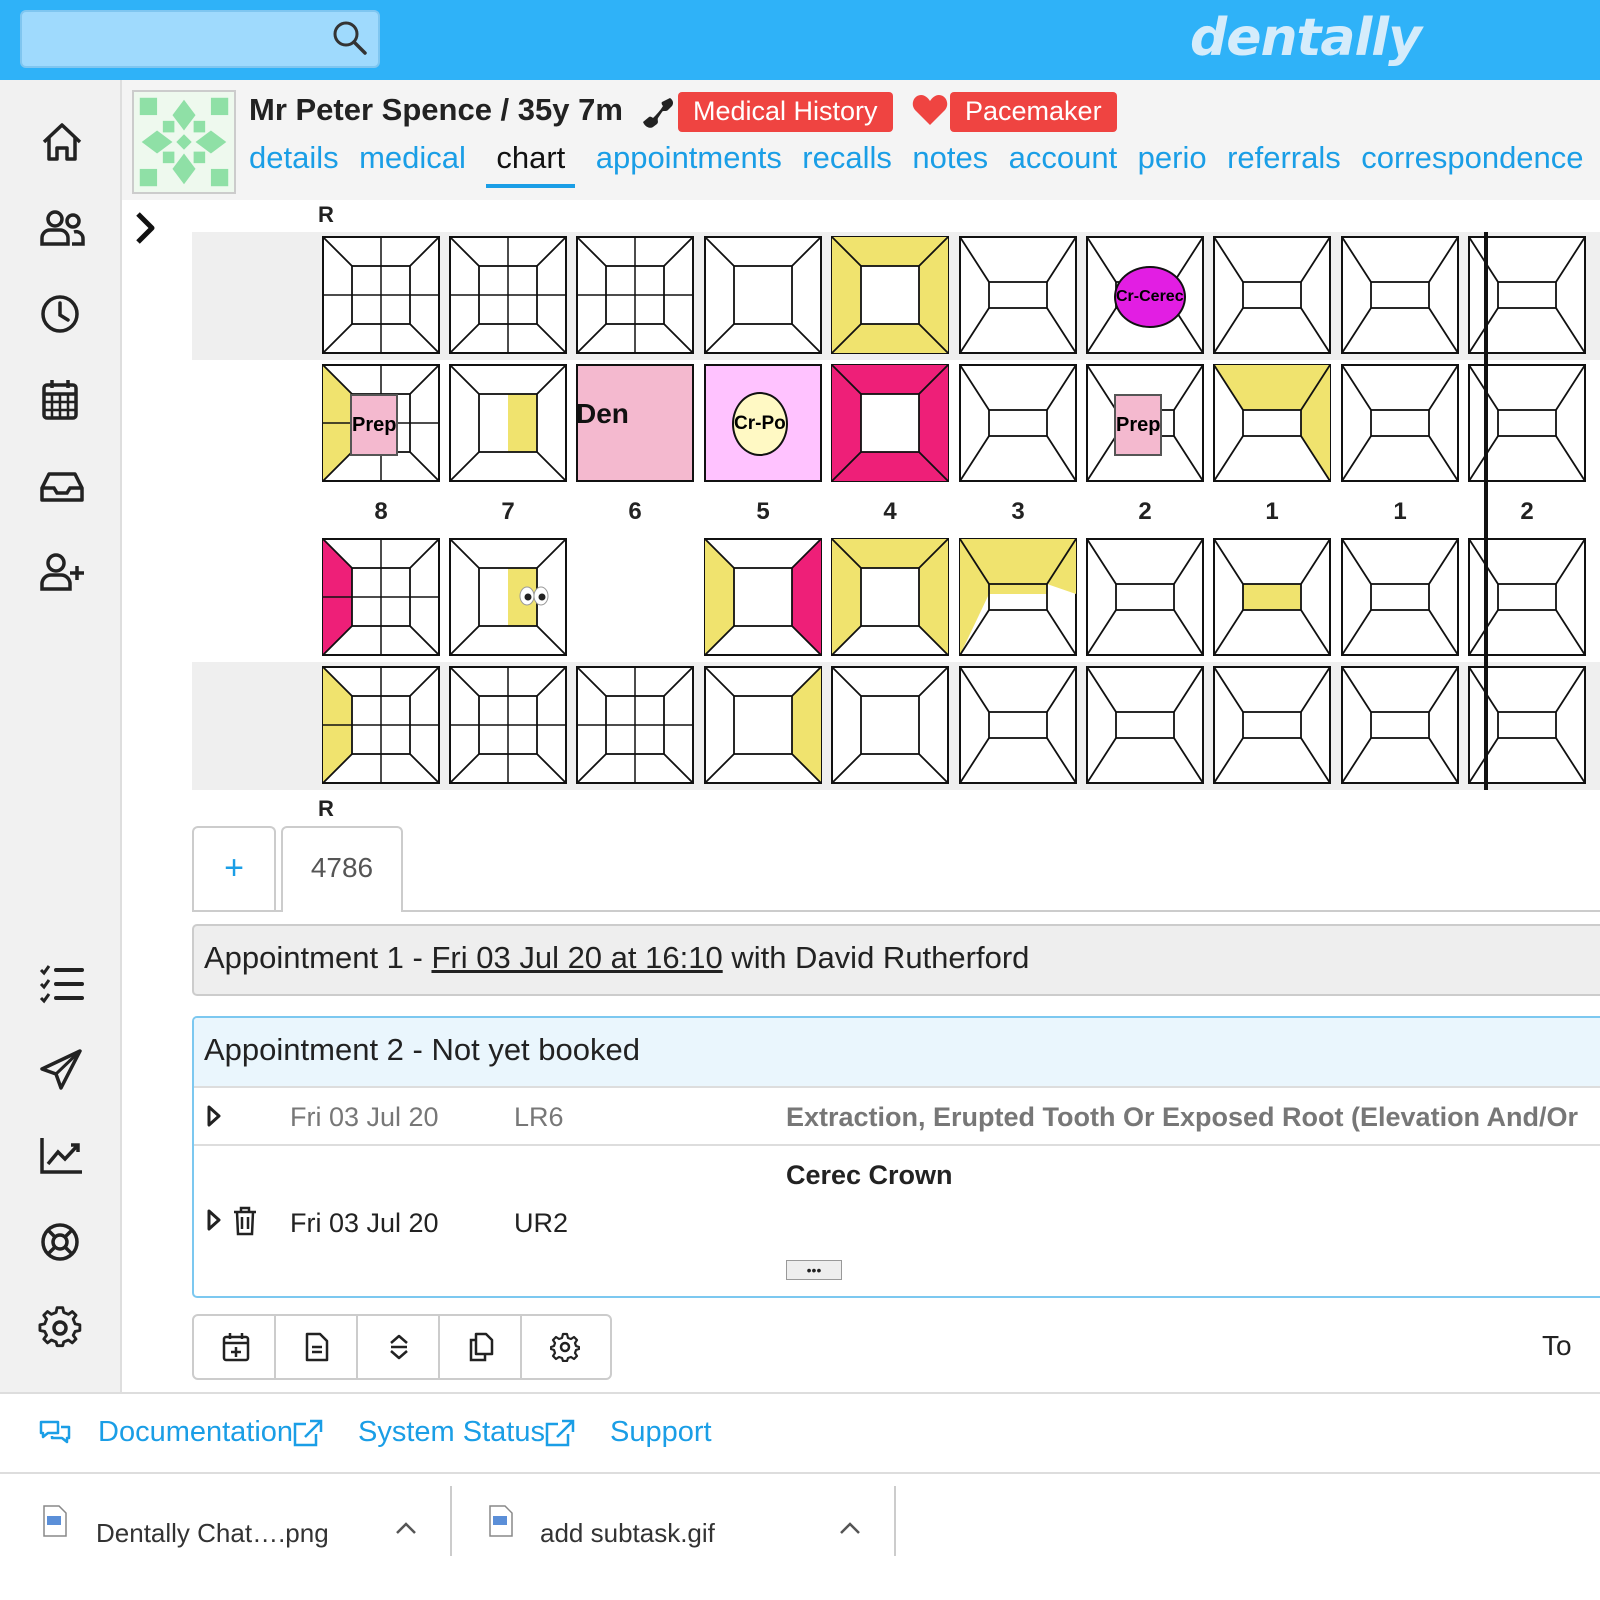  What do you see at coordinates (294, 162) in the screenshot?
I see `tab-details: details` at bounding box center [294, 162].